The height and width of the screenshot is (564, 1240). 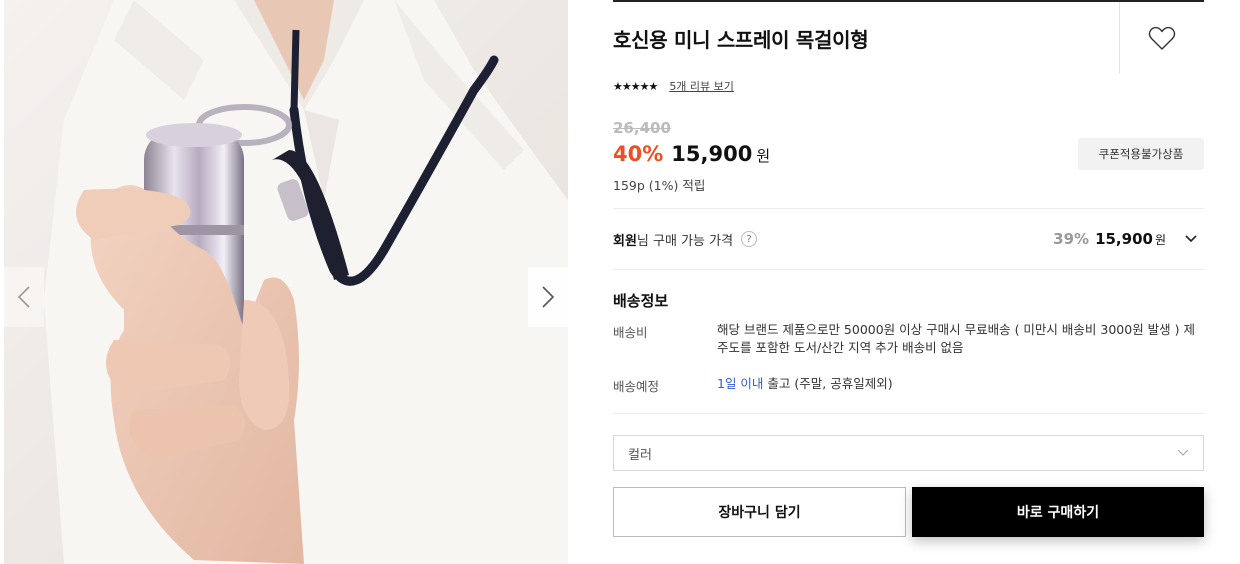 I want to click on price-row: 40% 15,900 원, so click(x=691, y=154).